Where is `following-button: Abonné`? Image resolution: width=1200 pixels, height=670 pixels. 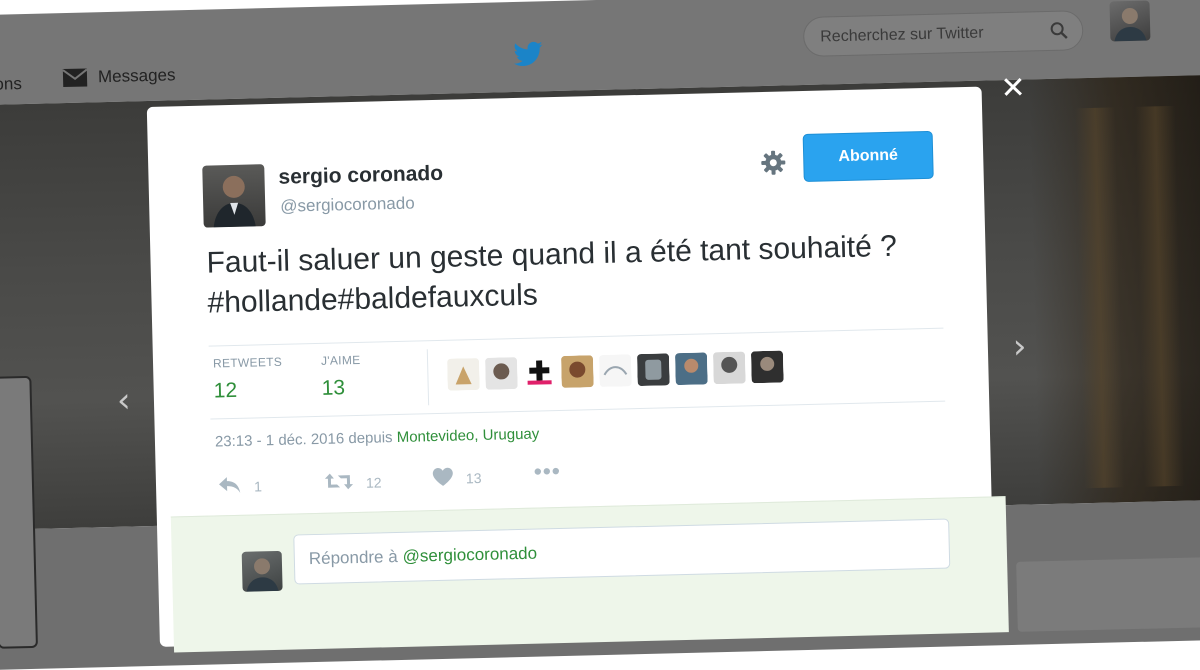
following-button: Abonné is located at coordinates (868, 156).